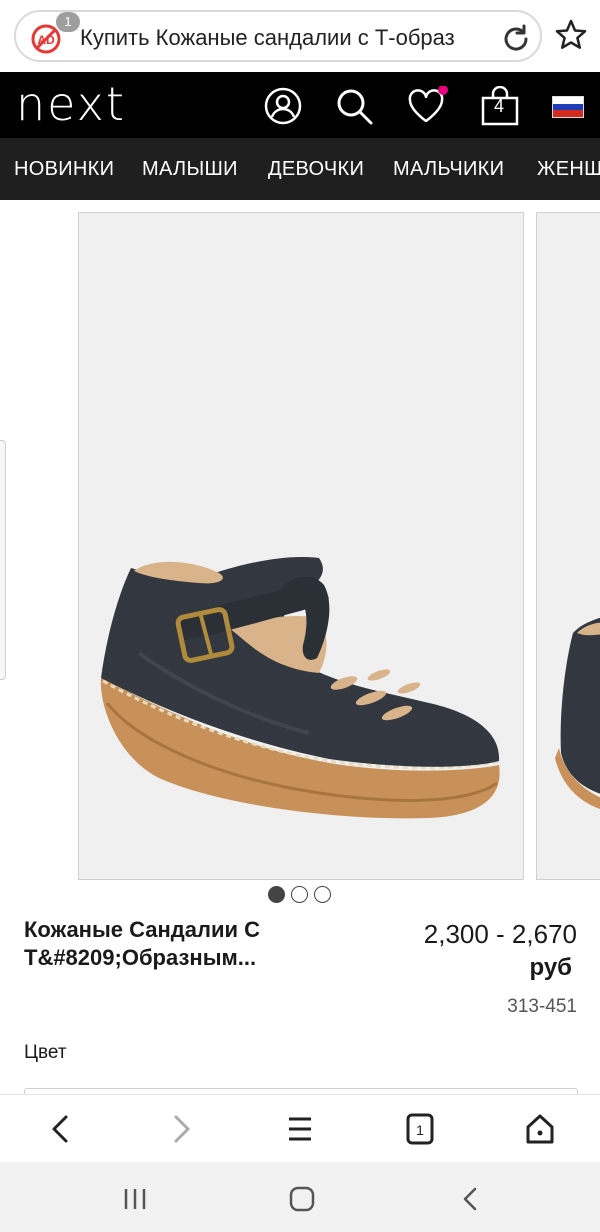 This screenshot has height=1232, width=600. What do you see at coordinates (71, 104) in the screenshot?
I see `next-logo: next` at bounding box center [71, 104].